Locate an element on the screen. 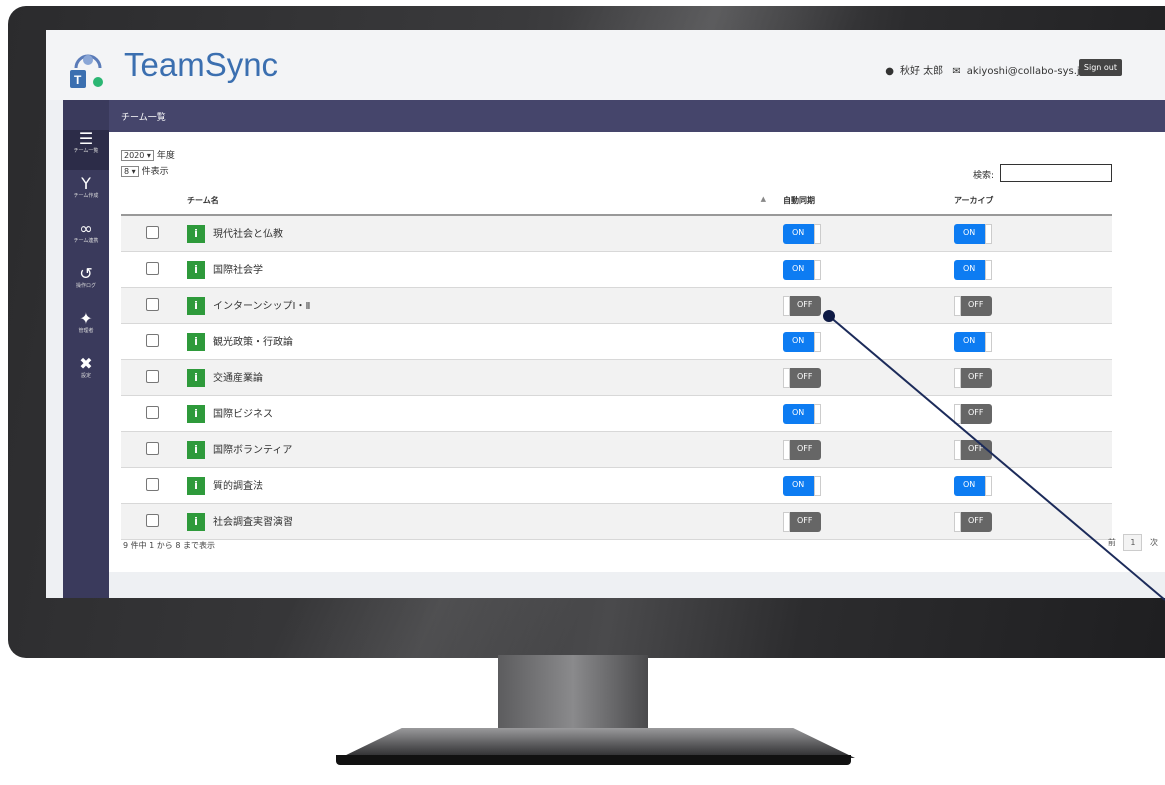  callout-line is located at coordinates (996, 458).